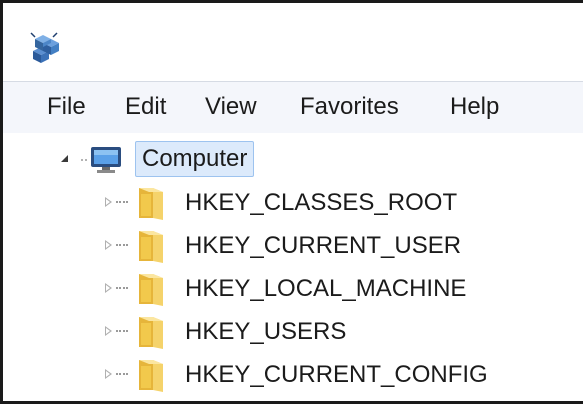 The height and width of the screenshot is (404, 583). Describe the element at coordinates (145, 107) in the screenshot. I see `menu-edit: Edit` at that location.